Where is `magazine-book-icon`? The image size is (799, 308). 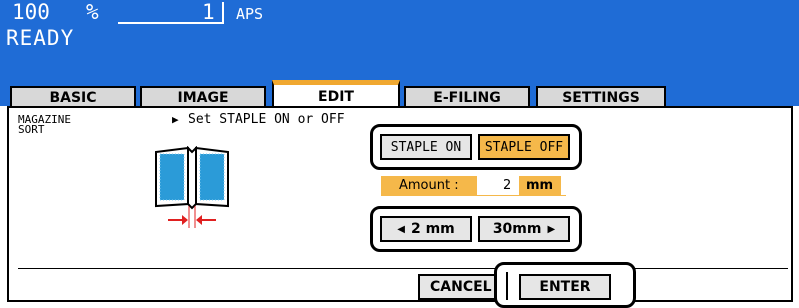 magazine-book-icon is located at coordinates (192, 188).